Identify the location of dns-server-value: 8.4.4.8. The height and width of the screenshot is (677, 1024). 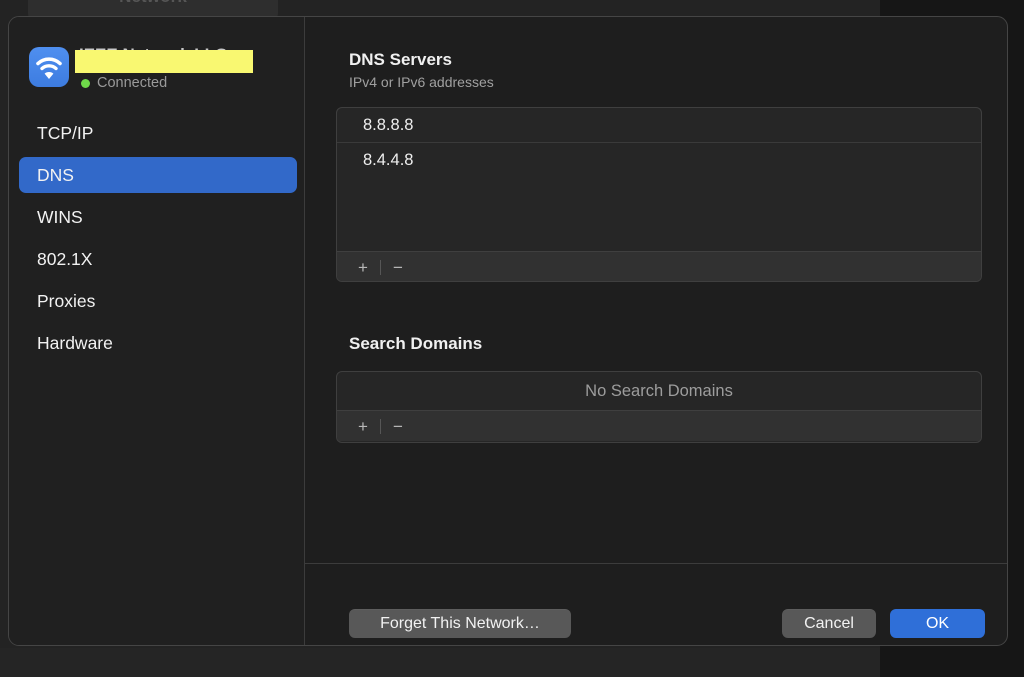
(388, 160).